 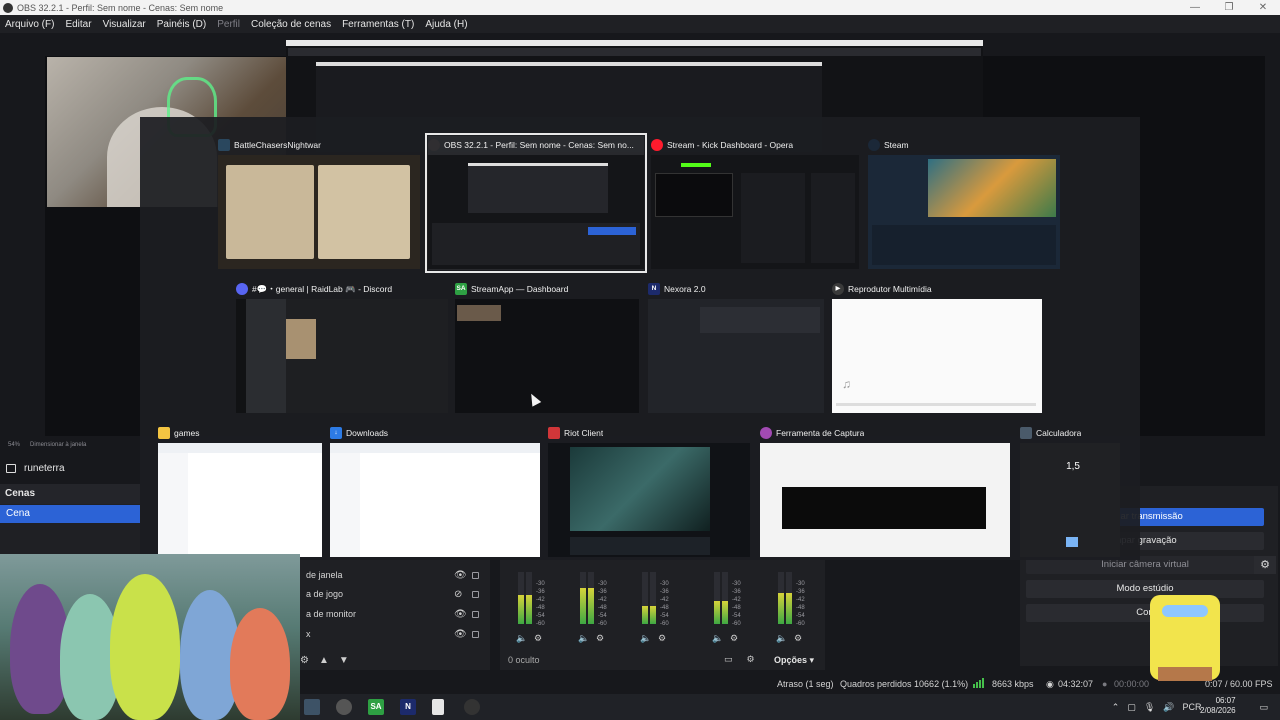 I want to click on window-downloads: ↓ Downloads, so click(x=435, y=491).